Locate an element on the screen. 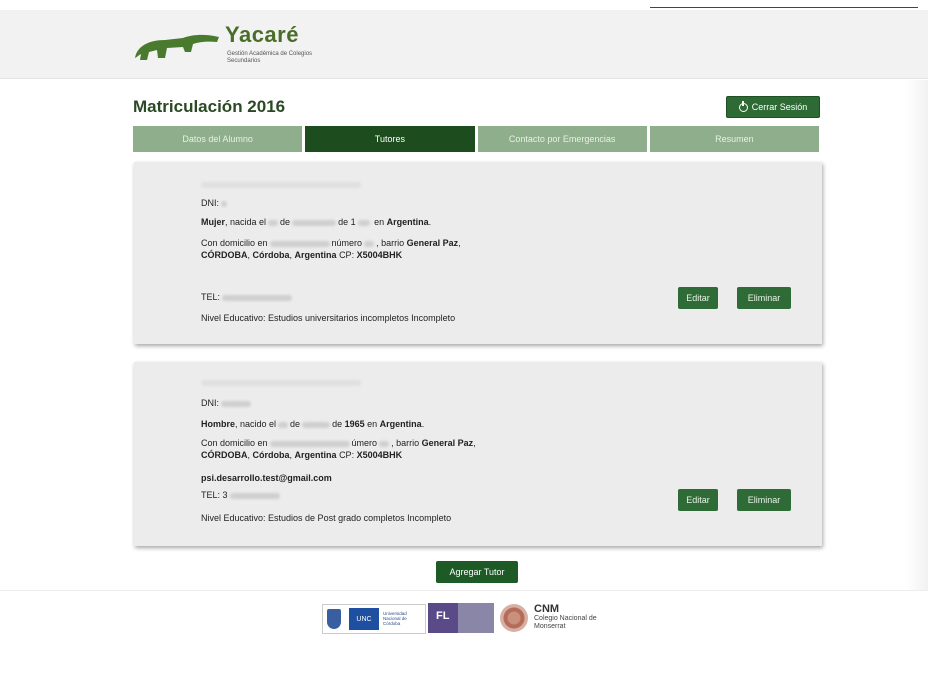  email-line: psi.desarrollo.test@gmail.com is located at coordinates (266, 478).